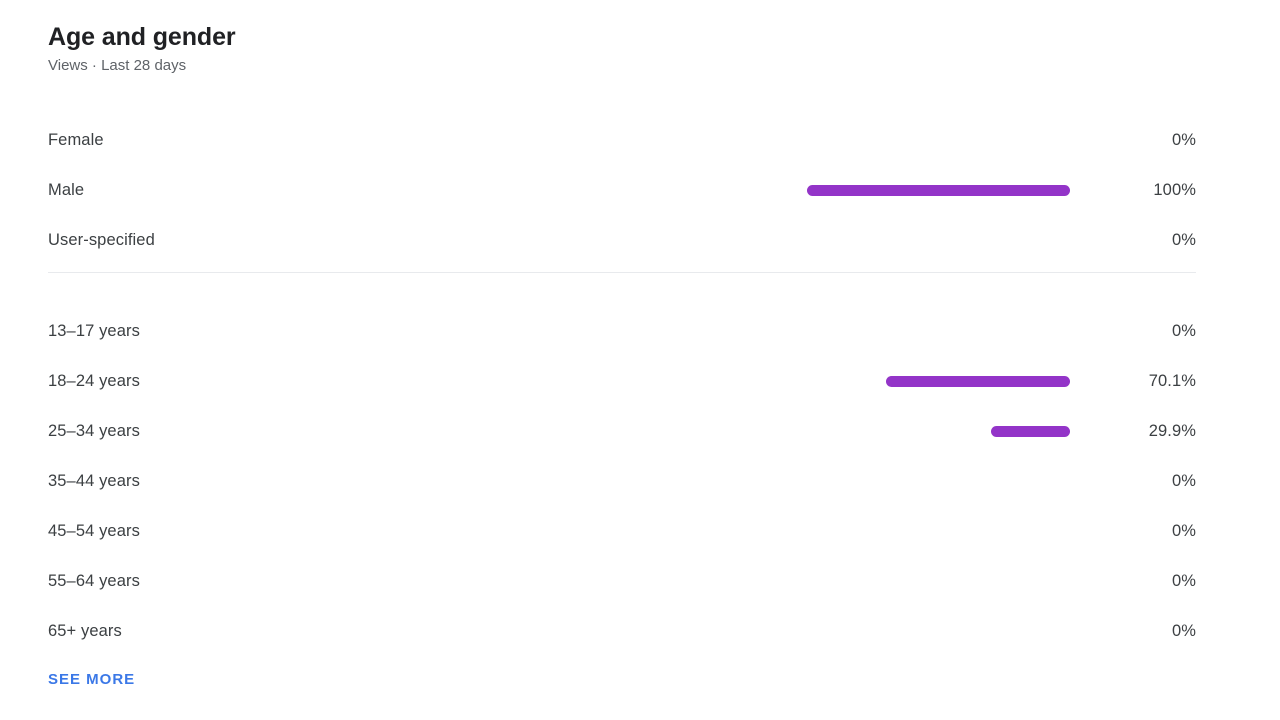  I want to click on section-divider, so click(622, 272).